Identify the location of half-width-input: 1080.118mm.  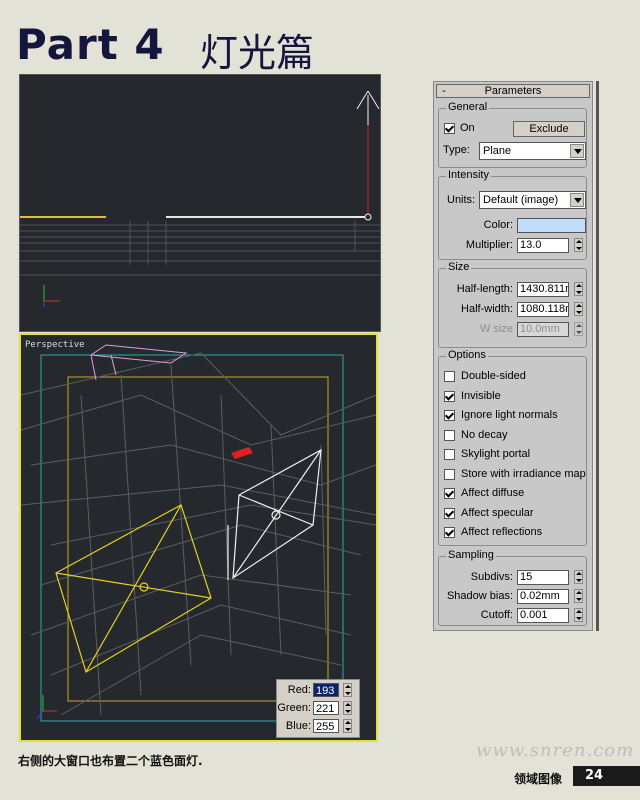
(543, 309).